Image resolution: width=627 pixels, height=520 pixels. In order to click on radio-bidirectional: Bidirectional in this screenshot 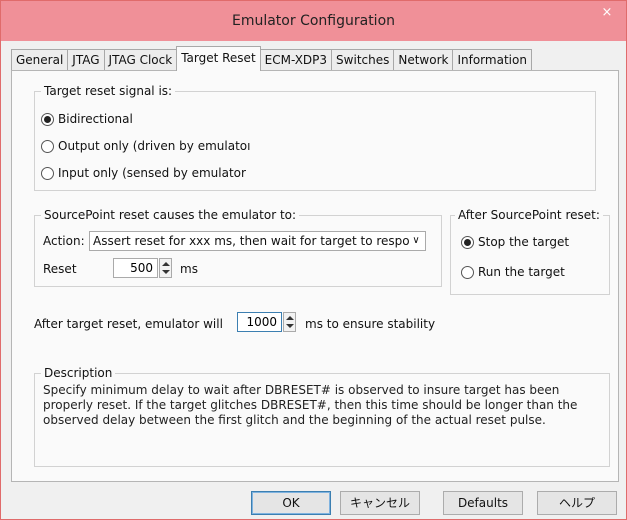, I will do `click(87, 119)`.